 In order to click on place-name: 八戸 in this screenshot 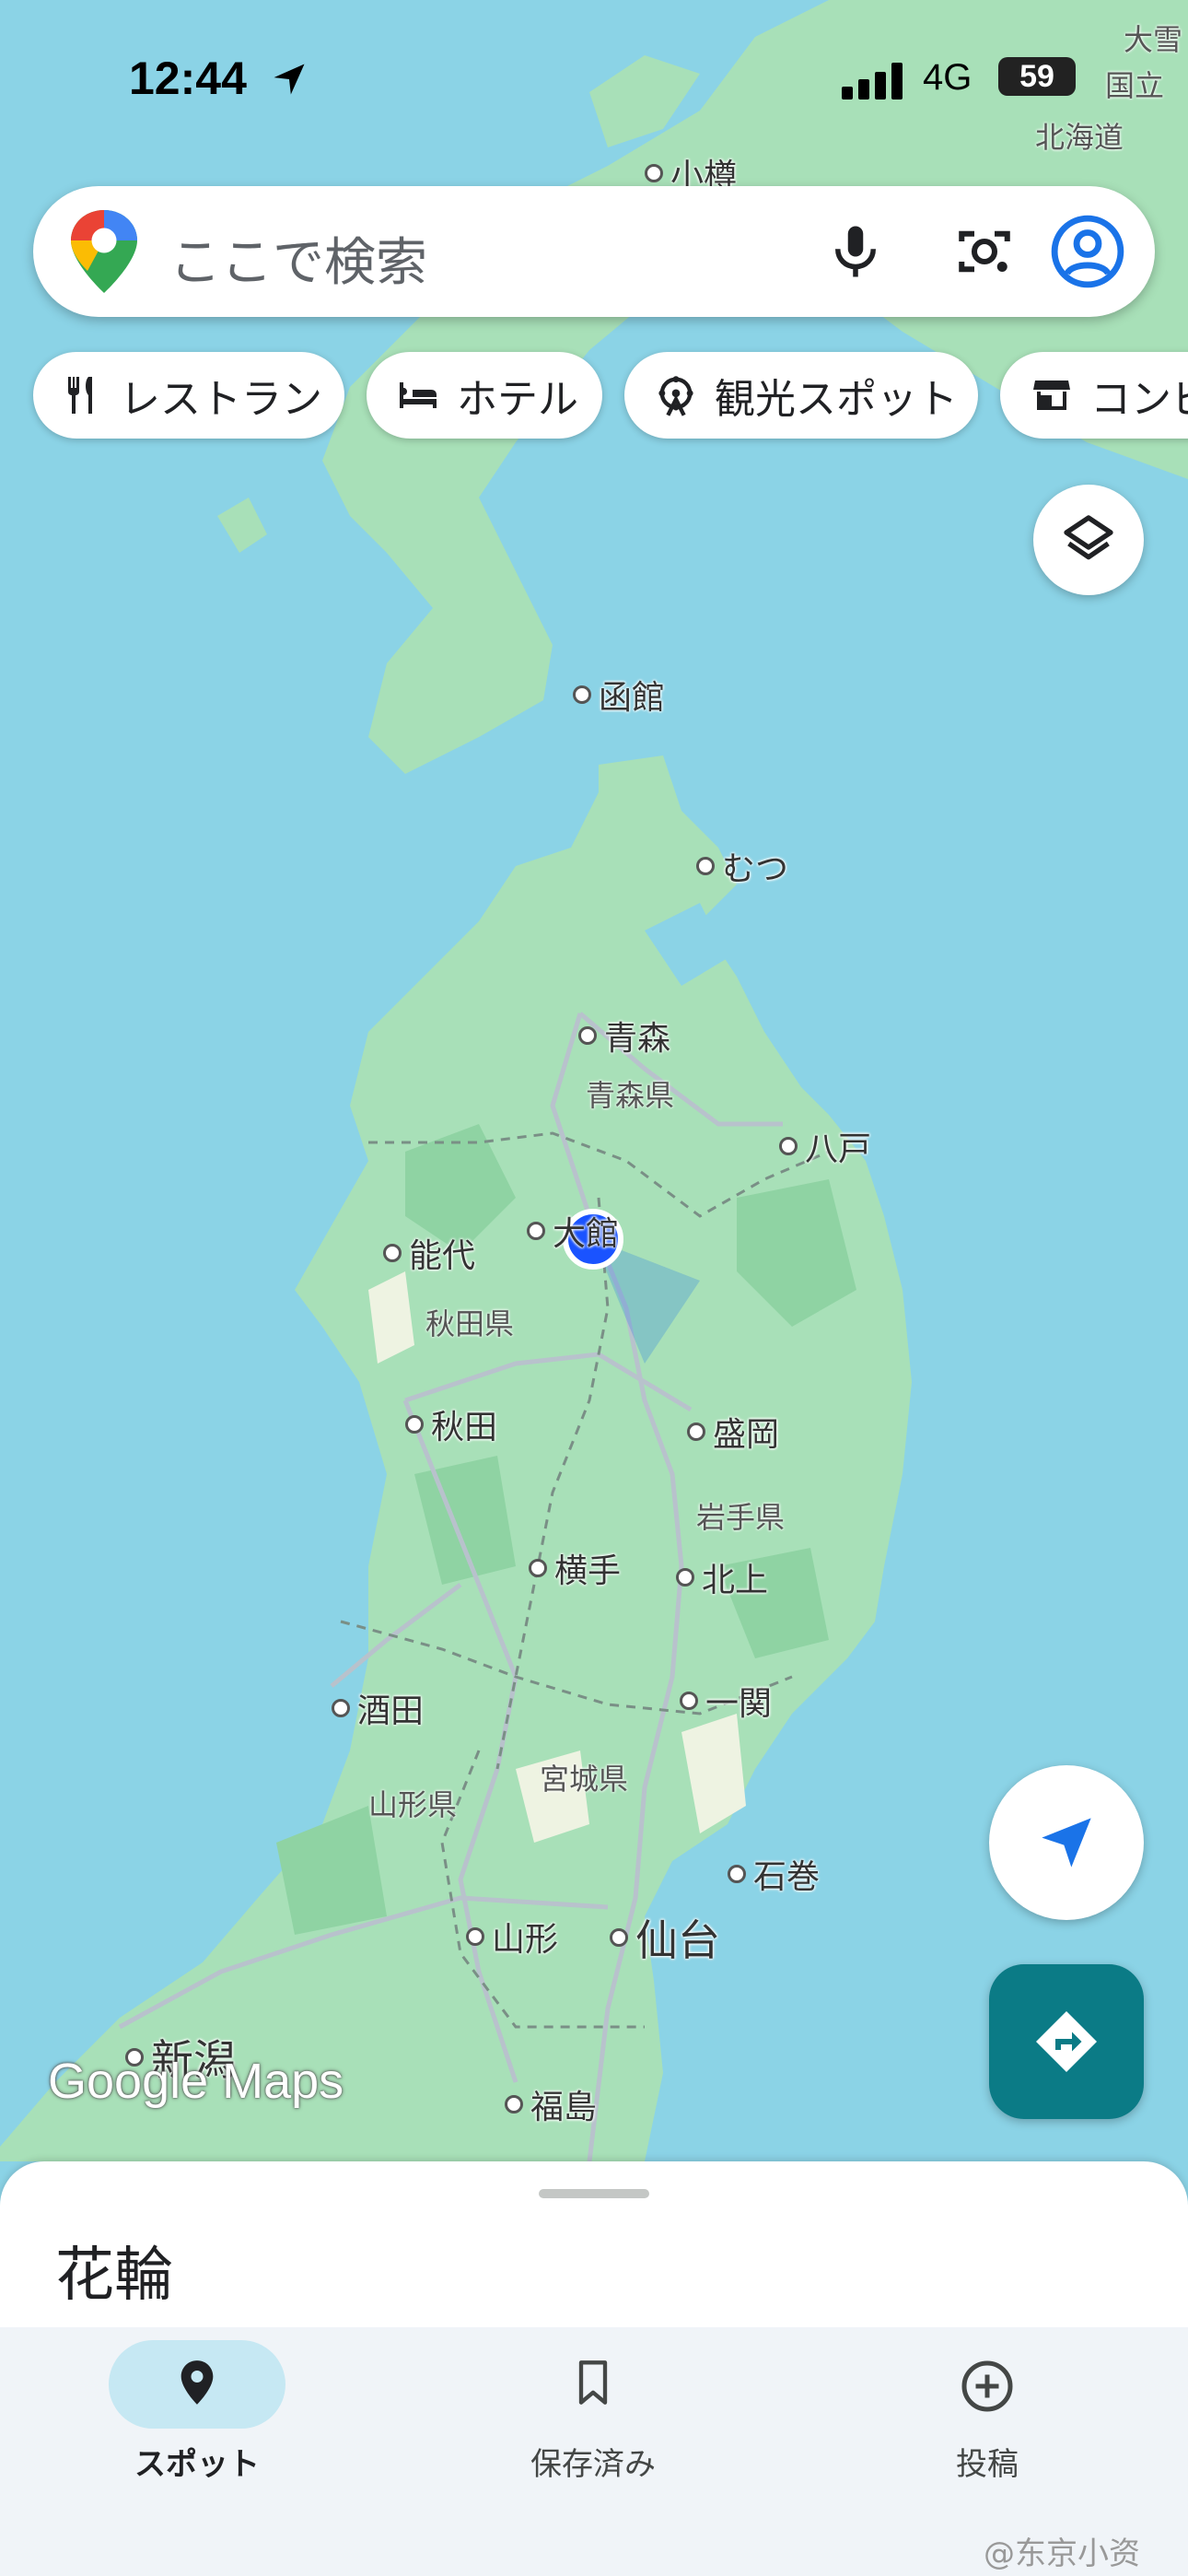, I will do `click(838, 1149)`.